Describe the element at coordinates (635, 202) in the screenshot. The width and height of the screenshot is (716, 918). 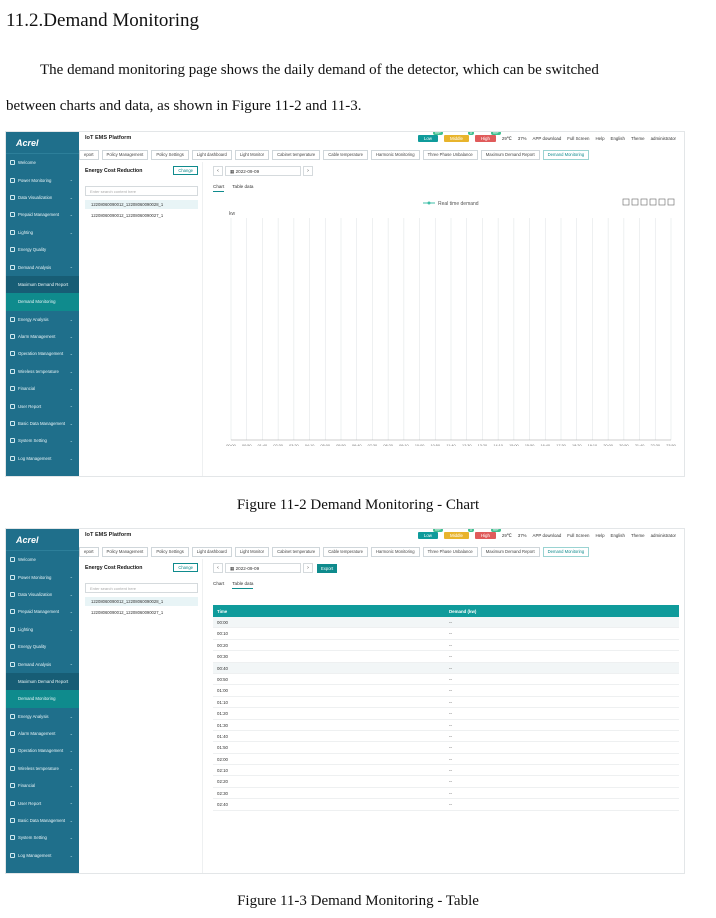
I see `data-view-icon` at that location.